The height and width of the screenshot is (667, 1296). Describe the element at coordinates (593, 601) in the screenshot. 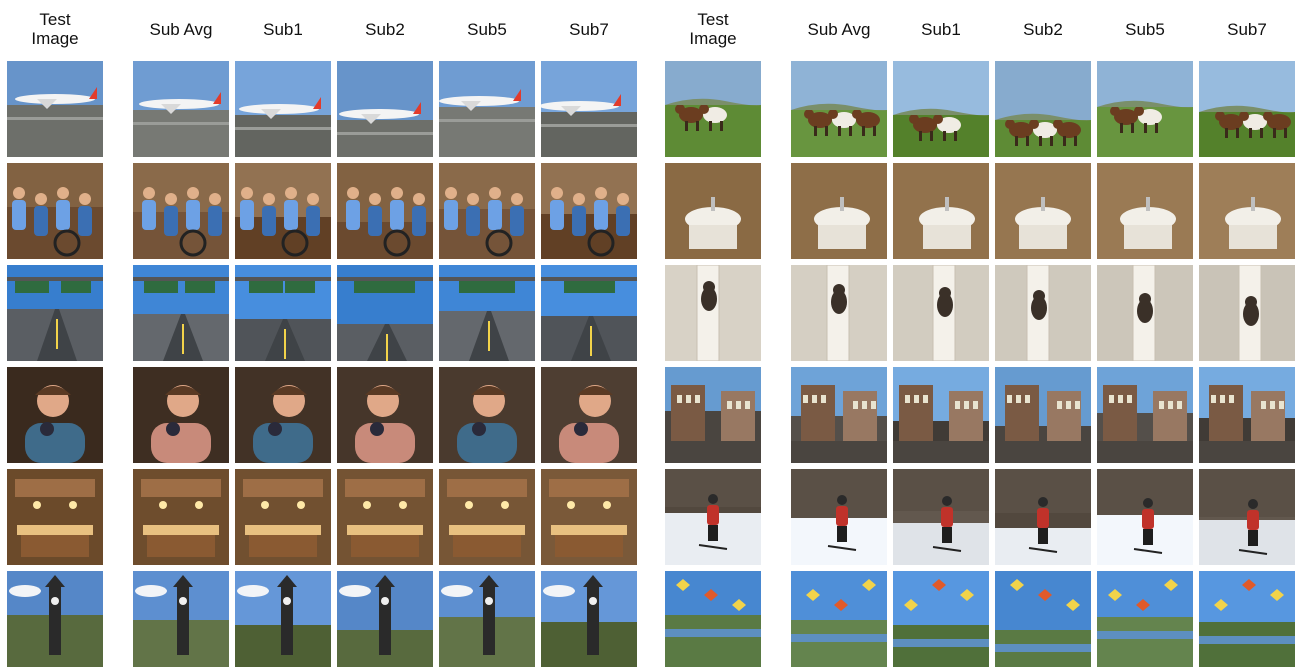

I see `clock-face` at that location.